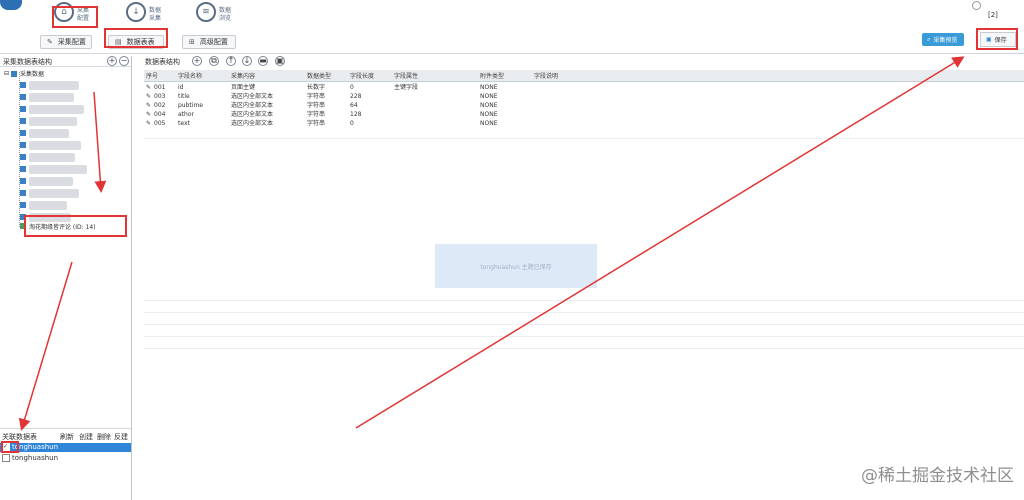 The height and width of the screenshot is (500, 1024). I want to click on watermark: @稀土掘金技术社区, so click(937, 476).